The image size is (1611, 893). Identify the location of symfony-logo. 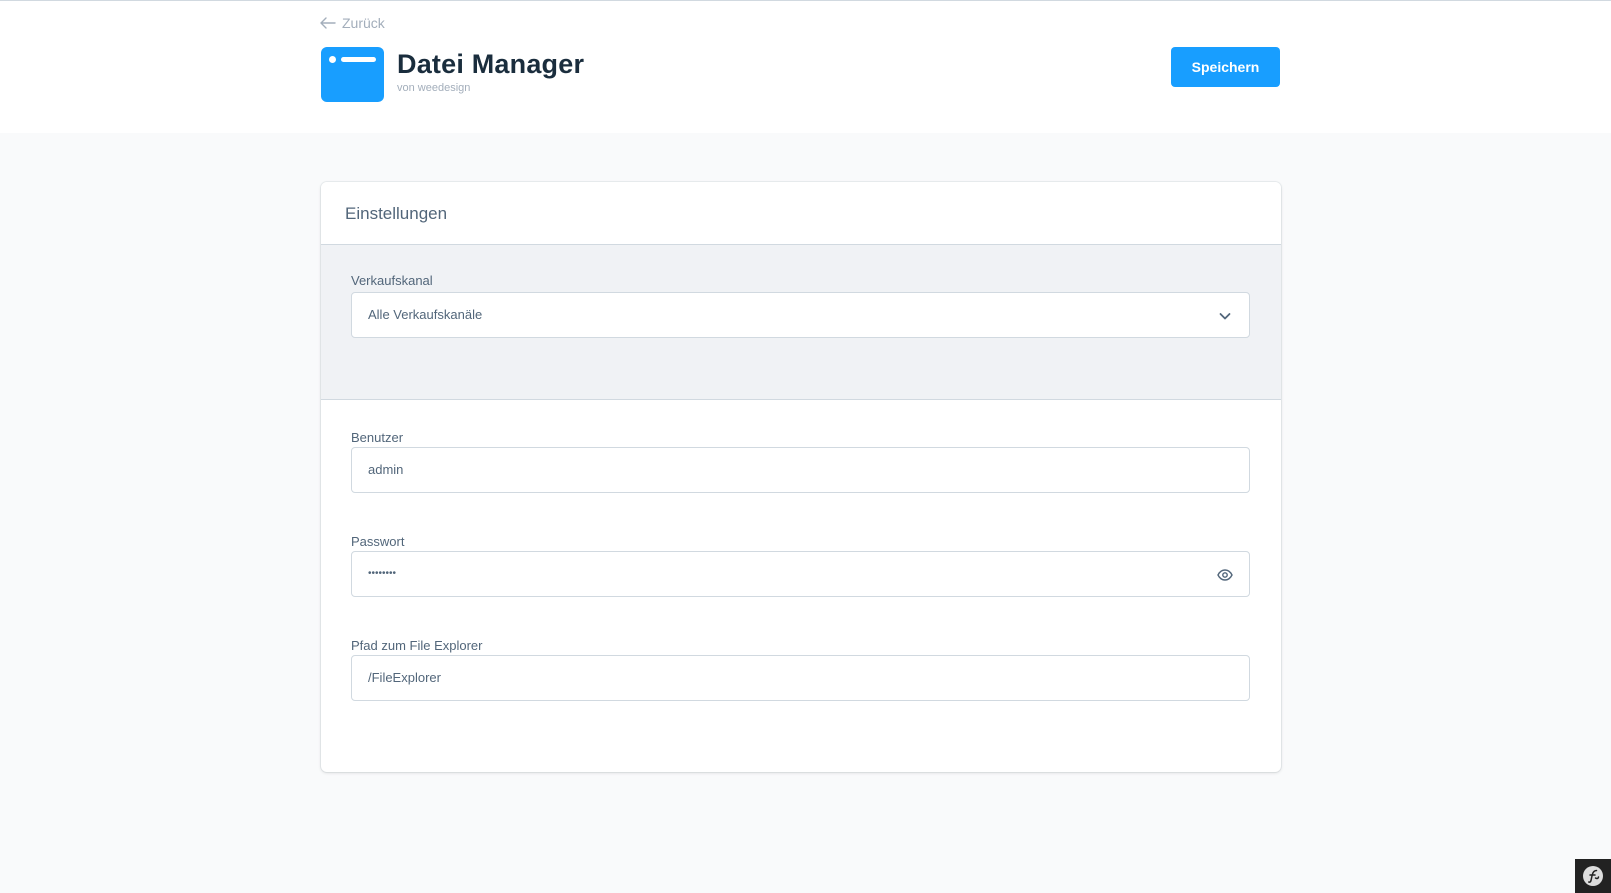
(1593, 876).